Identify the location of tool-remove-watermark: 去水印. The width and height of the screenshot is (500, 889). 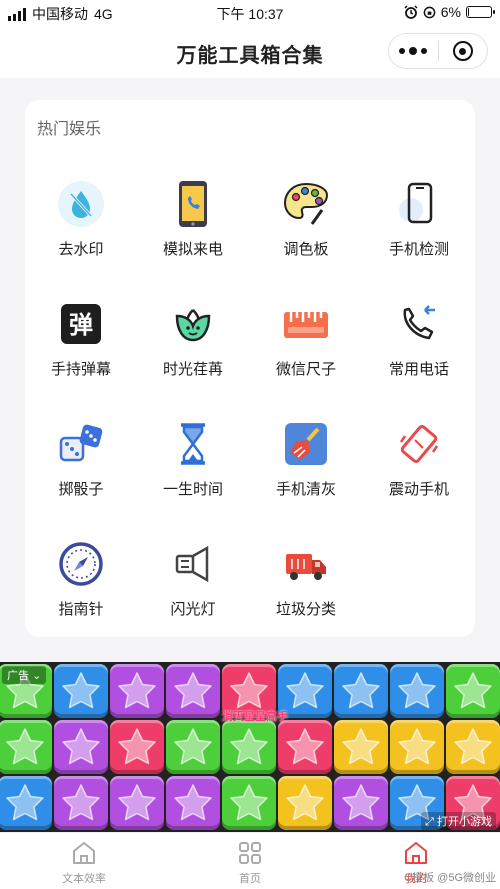
(81, 230).